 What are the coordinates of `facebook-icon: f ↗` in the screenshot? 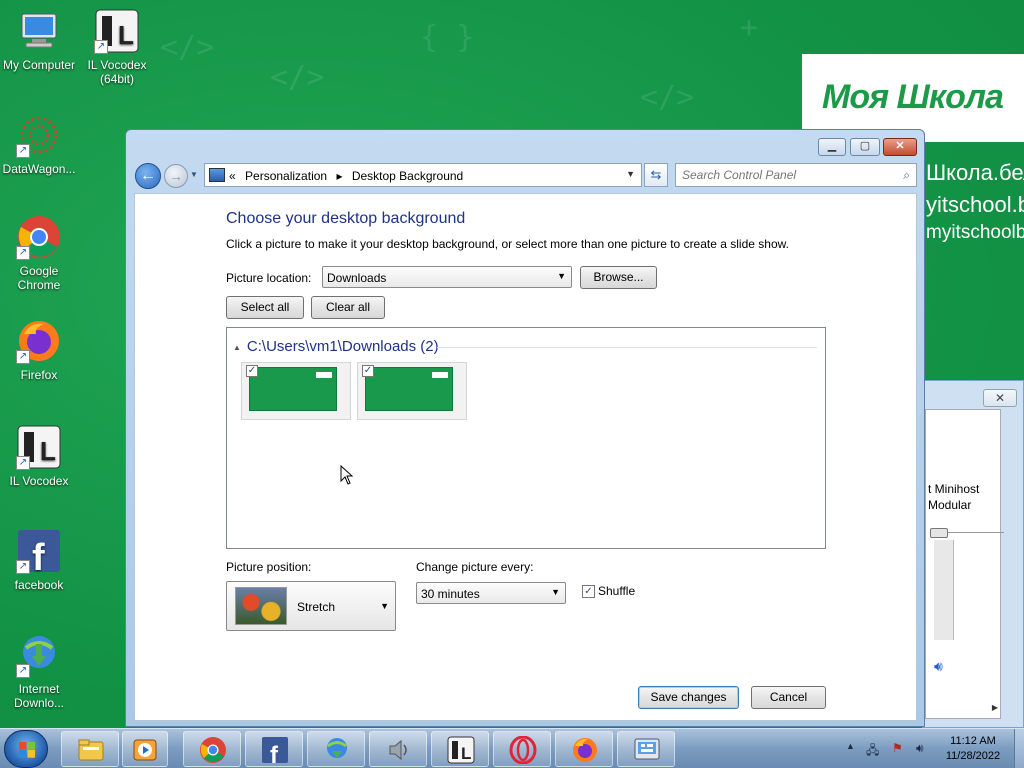 It's located at (39, 553).